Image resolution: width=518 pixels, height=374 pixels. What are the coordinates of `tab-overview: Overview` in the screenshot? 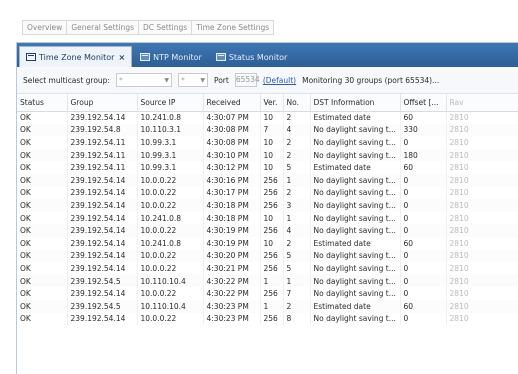 It's located at (45, 27).